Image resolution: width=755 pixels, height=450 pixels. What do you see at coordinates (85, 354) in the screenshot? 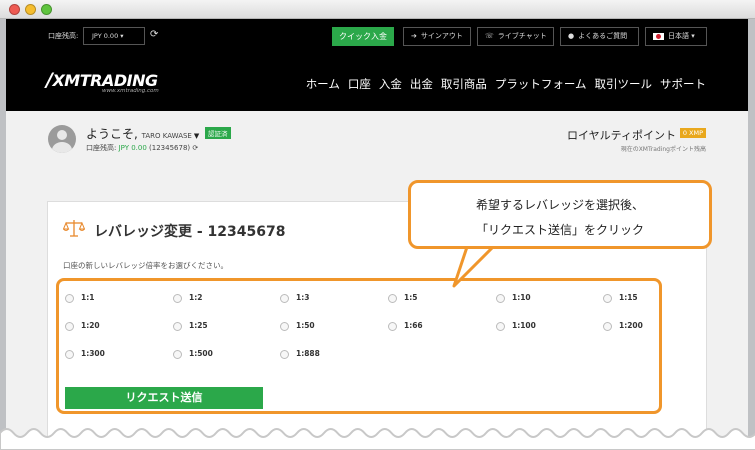
I see `leverage-option-1-300: 1:300` at bounding box center [85, 354].